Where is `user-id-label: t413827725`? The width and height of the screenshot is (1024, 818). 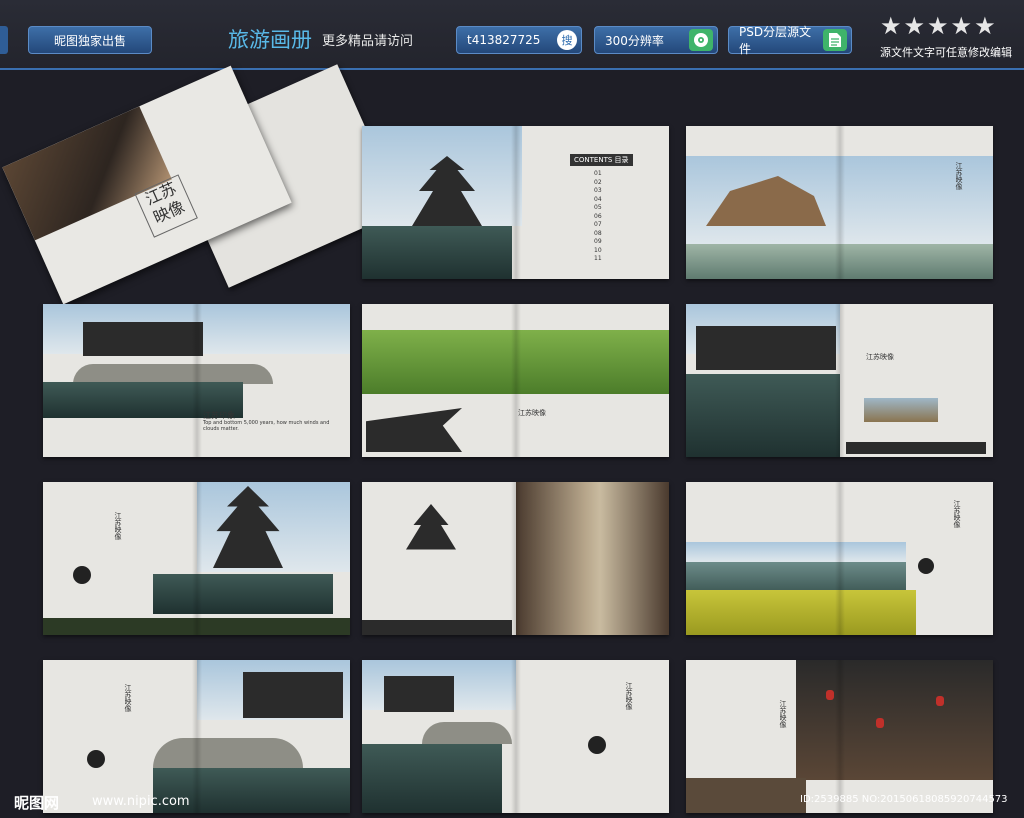 user-id-label: t413827725 is located at coordinates (504, 40).